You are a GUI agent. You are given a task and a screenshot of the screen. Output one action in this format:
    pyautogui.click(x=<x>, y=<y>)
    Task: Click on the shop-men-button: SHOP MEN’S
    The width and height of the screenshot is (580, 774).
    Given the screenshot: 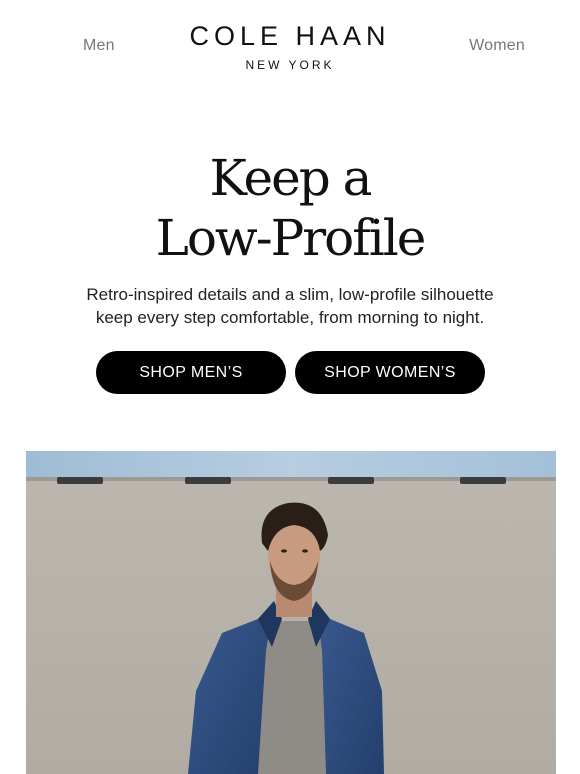 What is the action you would take?
    pyautogui.click(x=191, y=372)
    